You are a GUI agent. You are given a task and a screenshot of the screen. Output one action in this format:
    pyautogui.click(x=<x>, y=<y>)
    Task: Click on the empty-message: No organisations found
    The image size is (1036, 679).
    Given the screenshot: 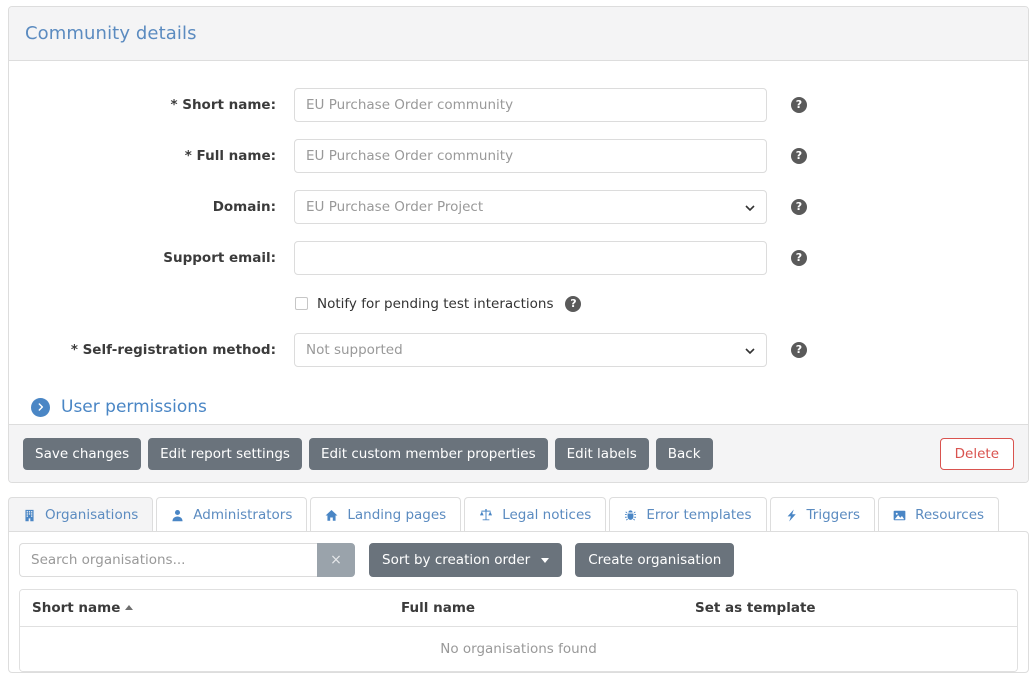 What is the action you would take?
    pyautogui.click(x=518, y=648)
    